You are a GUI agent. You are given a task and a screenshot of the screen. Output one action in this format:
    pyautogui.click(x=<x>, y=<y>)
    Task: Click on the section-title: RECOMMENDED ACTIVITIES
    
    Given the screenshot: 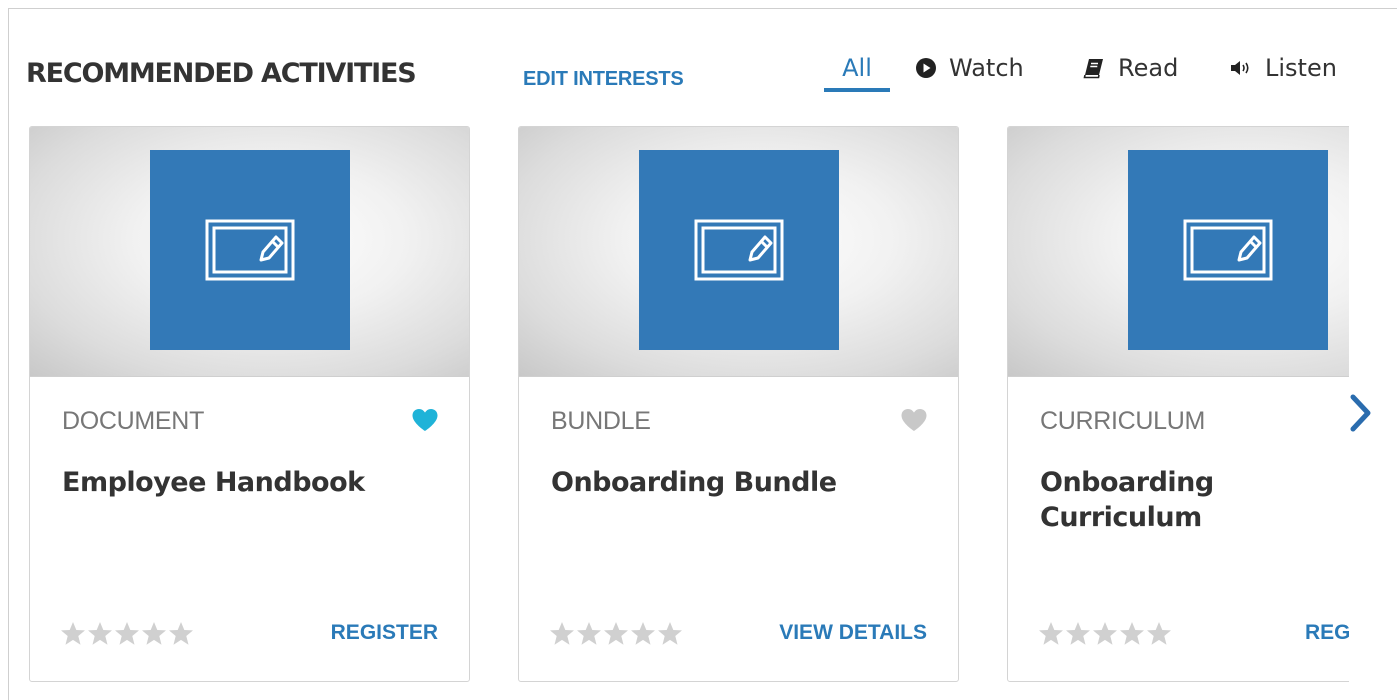 What is the action you would take?
    pyautogui.click(x=221, y=73)
    